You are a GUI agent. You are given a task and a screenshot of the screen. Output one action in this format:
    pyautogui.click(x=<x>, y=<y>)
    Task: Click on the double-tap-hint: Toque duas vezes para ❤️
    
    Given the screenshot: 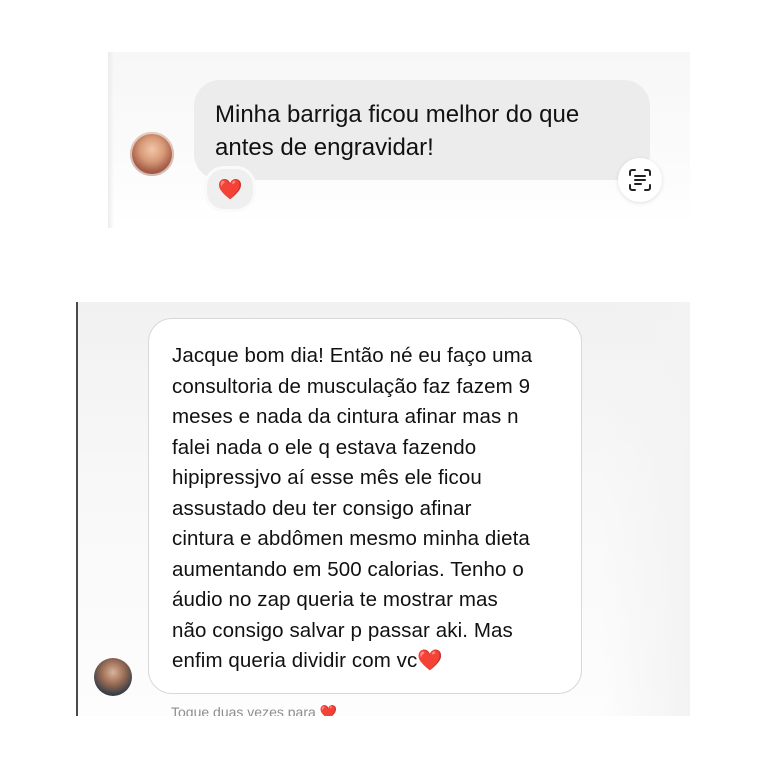 What is the action you would take?
    pyautogui.click(x=254, y=710)
    